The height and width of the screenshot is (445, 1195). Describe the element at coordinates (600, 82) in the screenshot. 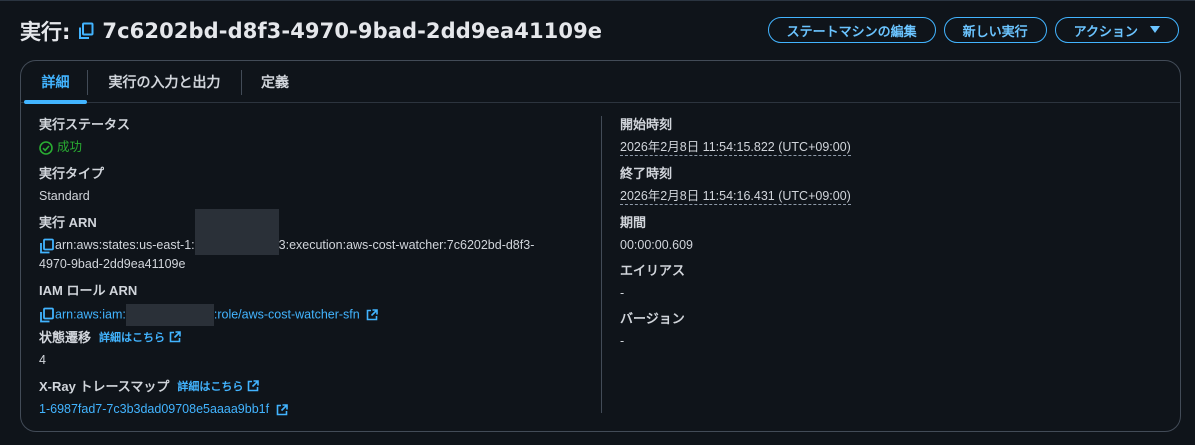

I see `tab-bar: 詳細 実行の入力と出力 定義` at that location.